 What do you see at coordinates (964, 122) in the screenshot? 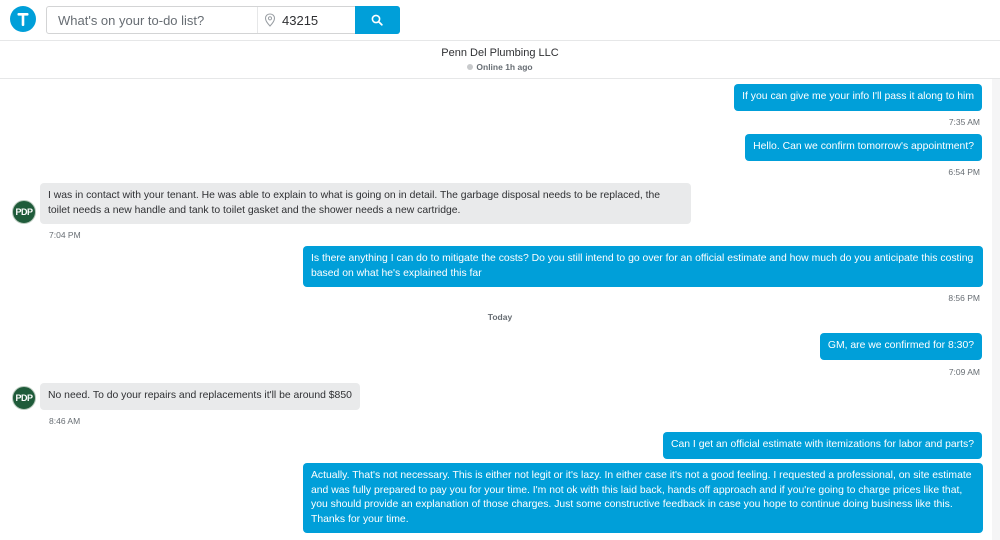
I see `message-timestamp: 7:35 AM` at bounding box center [964, 122].